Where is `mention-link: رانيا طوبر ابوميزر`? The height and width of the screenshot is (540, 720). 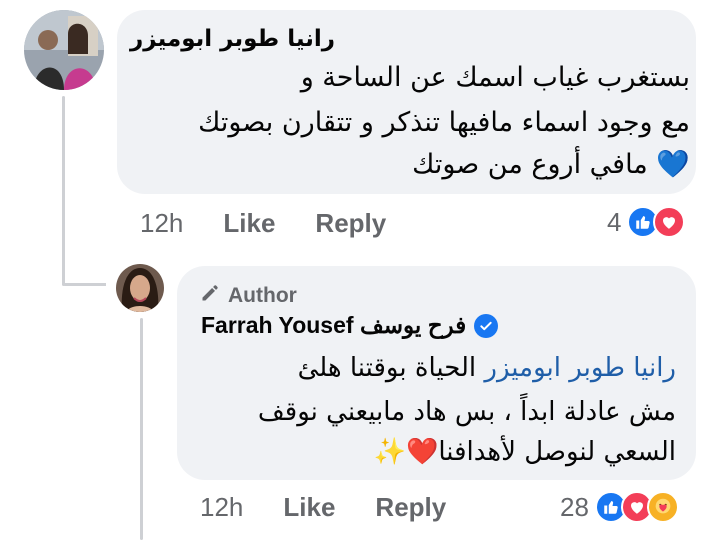 mention-link: رانيا طوبر ابوميزر is located at coordinates (580, 368).